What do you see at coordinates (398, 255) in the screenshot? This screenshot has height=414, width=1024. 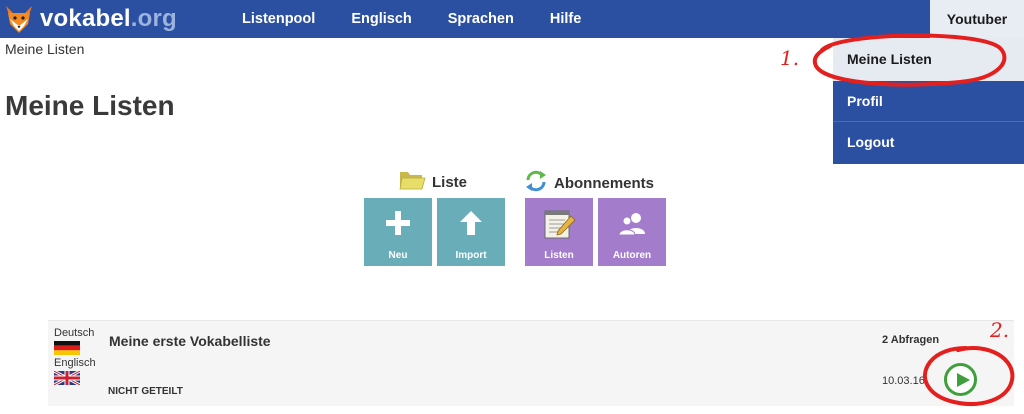 I see `tile-label-neu: Neu` at bounding box center [398, 255].